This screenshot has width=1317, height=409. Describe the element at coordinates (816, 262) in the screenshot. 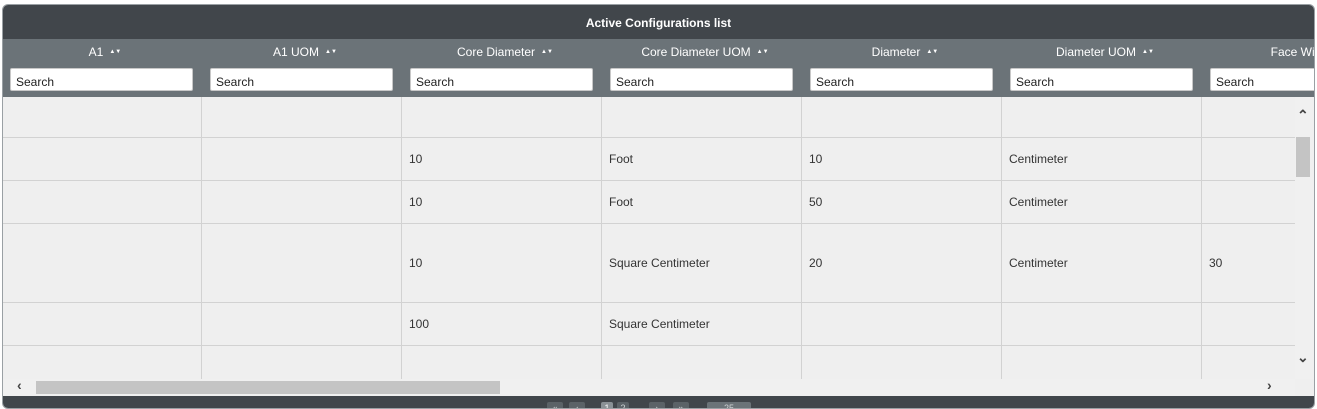

I see `cell-value: 20` at that location.